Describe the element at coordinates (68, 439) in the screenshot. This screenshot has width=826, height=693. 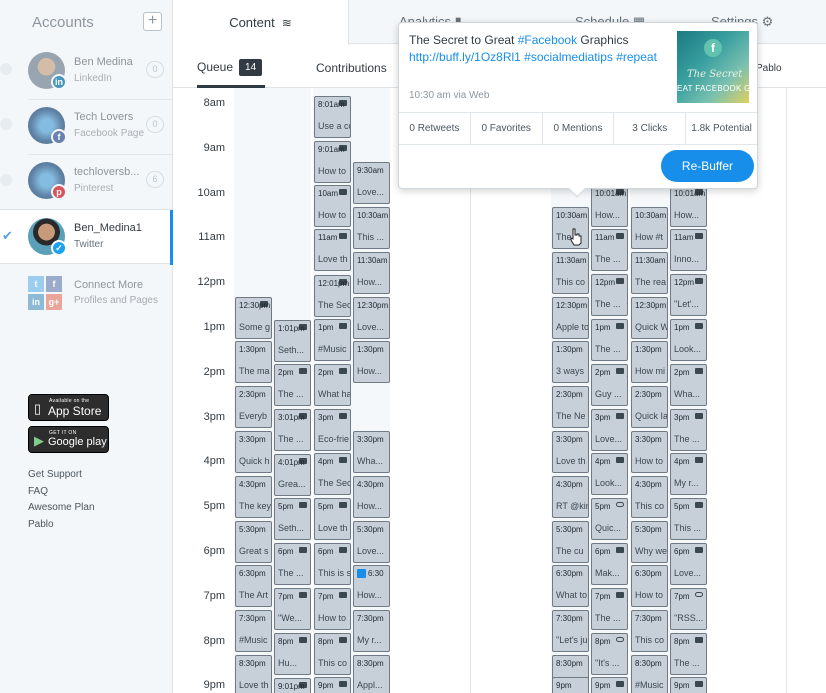
I see `google-play-button: ▶ GET IT ON Google play` at that location.